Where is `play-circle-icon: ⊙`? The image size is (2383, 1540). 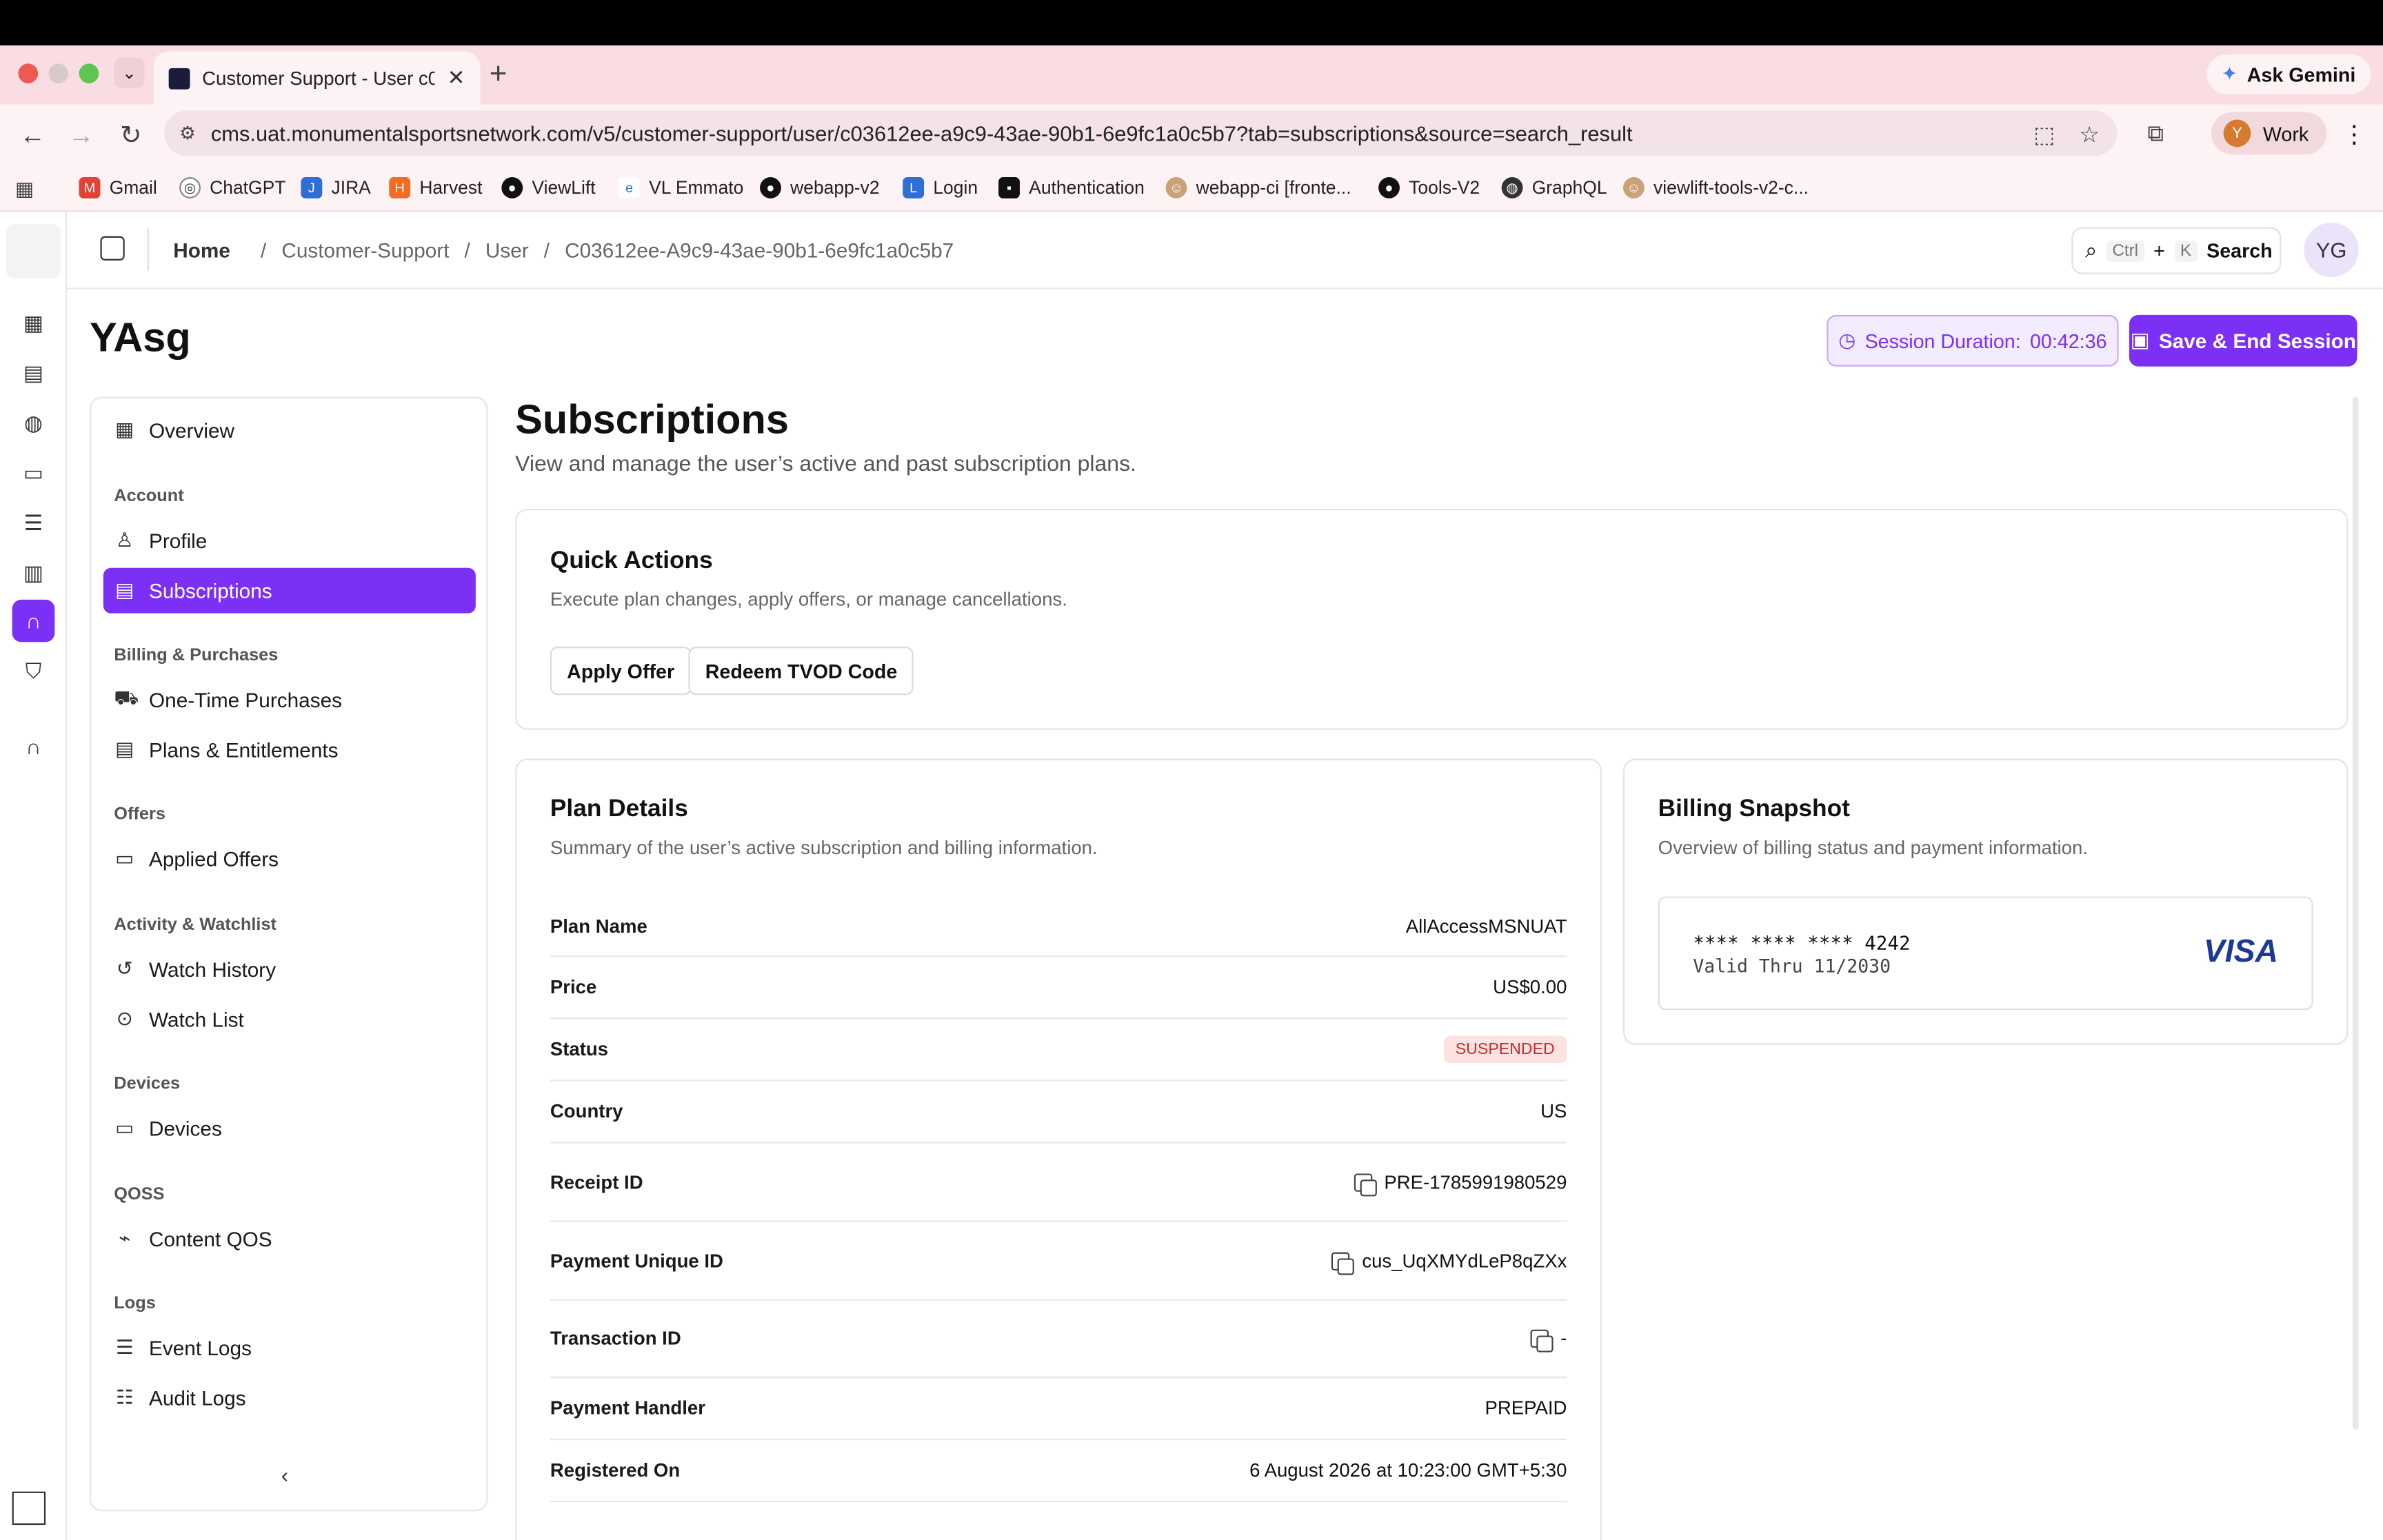
play-circle-icon: ⊙ is located at coordinates (124, 1018).